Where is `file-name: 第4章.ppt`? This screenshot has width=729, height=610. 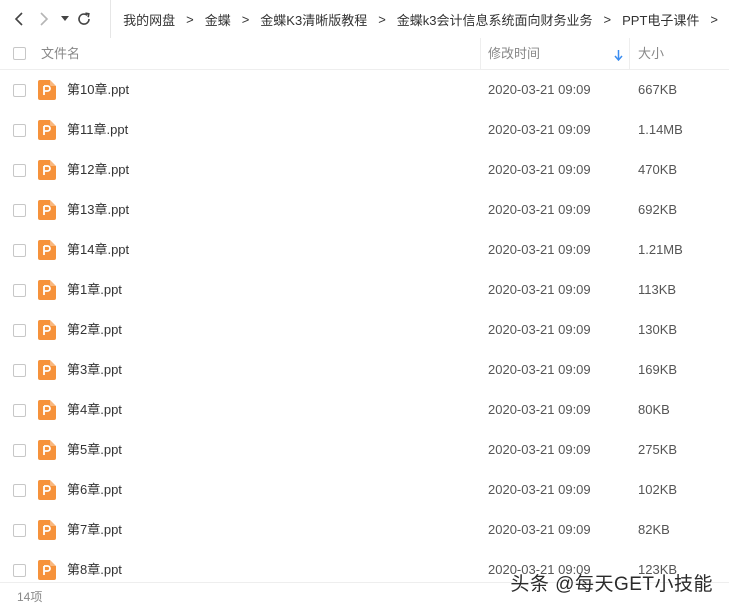 file-name: 第4章.ppt is located at coordinates (94, 410).